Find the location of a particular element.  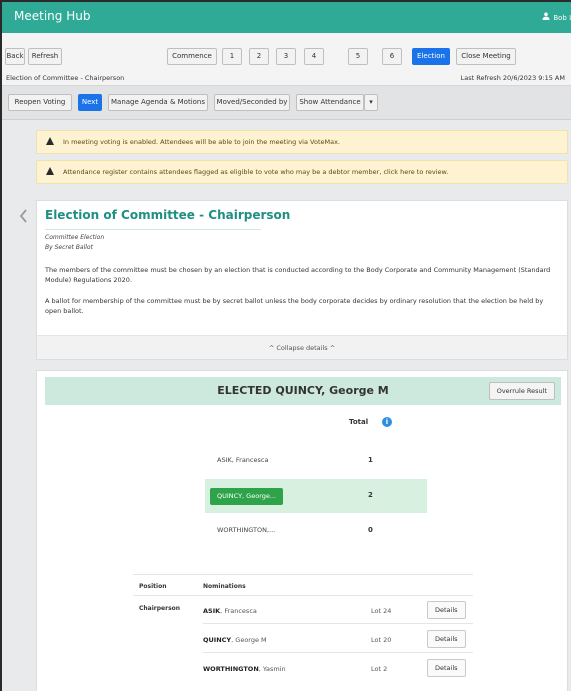

step-5-button: 5 is located at coordinates (358, 56).